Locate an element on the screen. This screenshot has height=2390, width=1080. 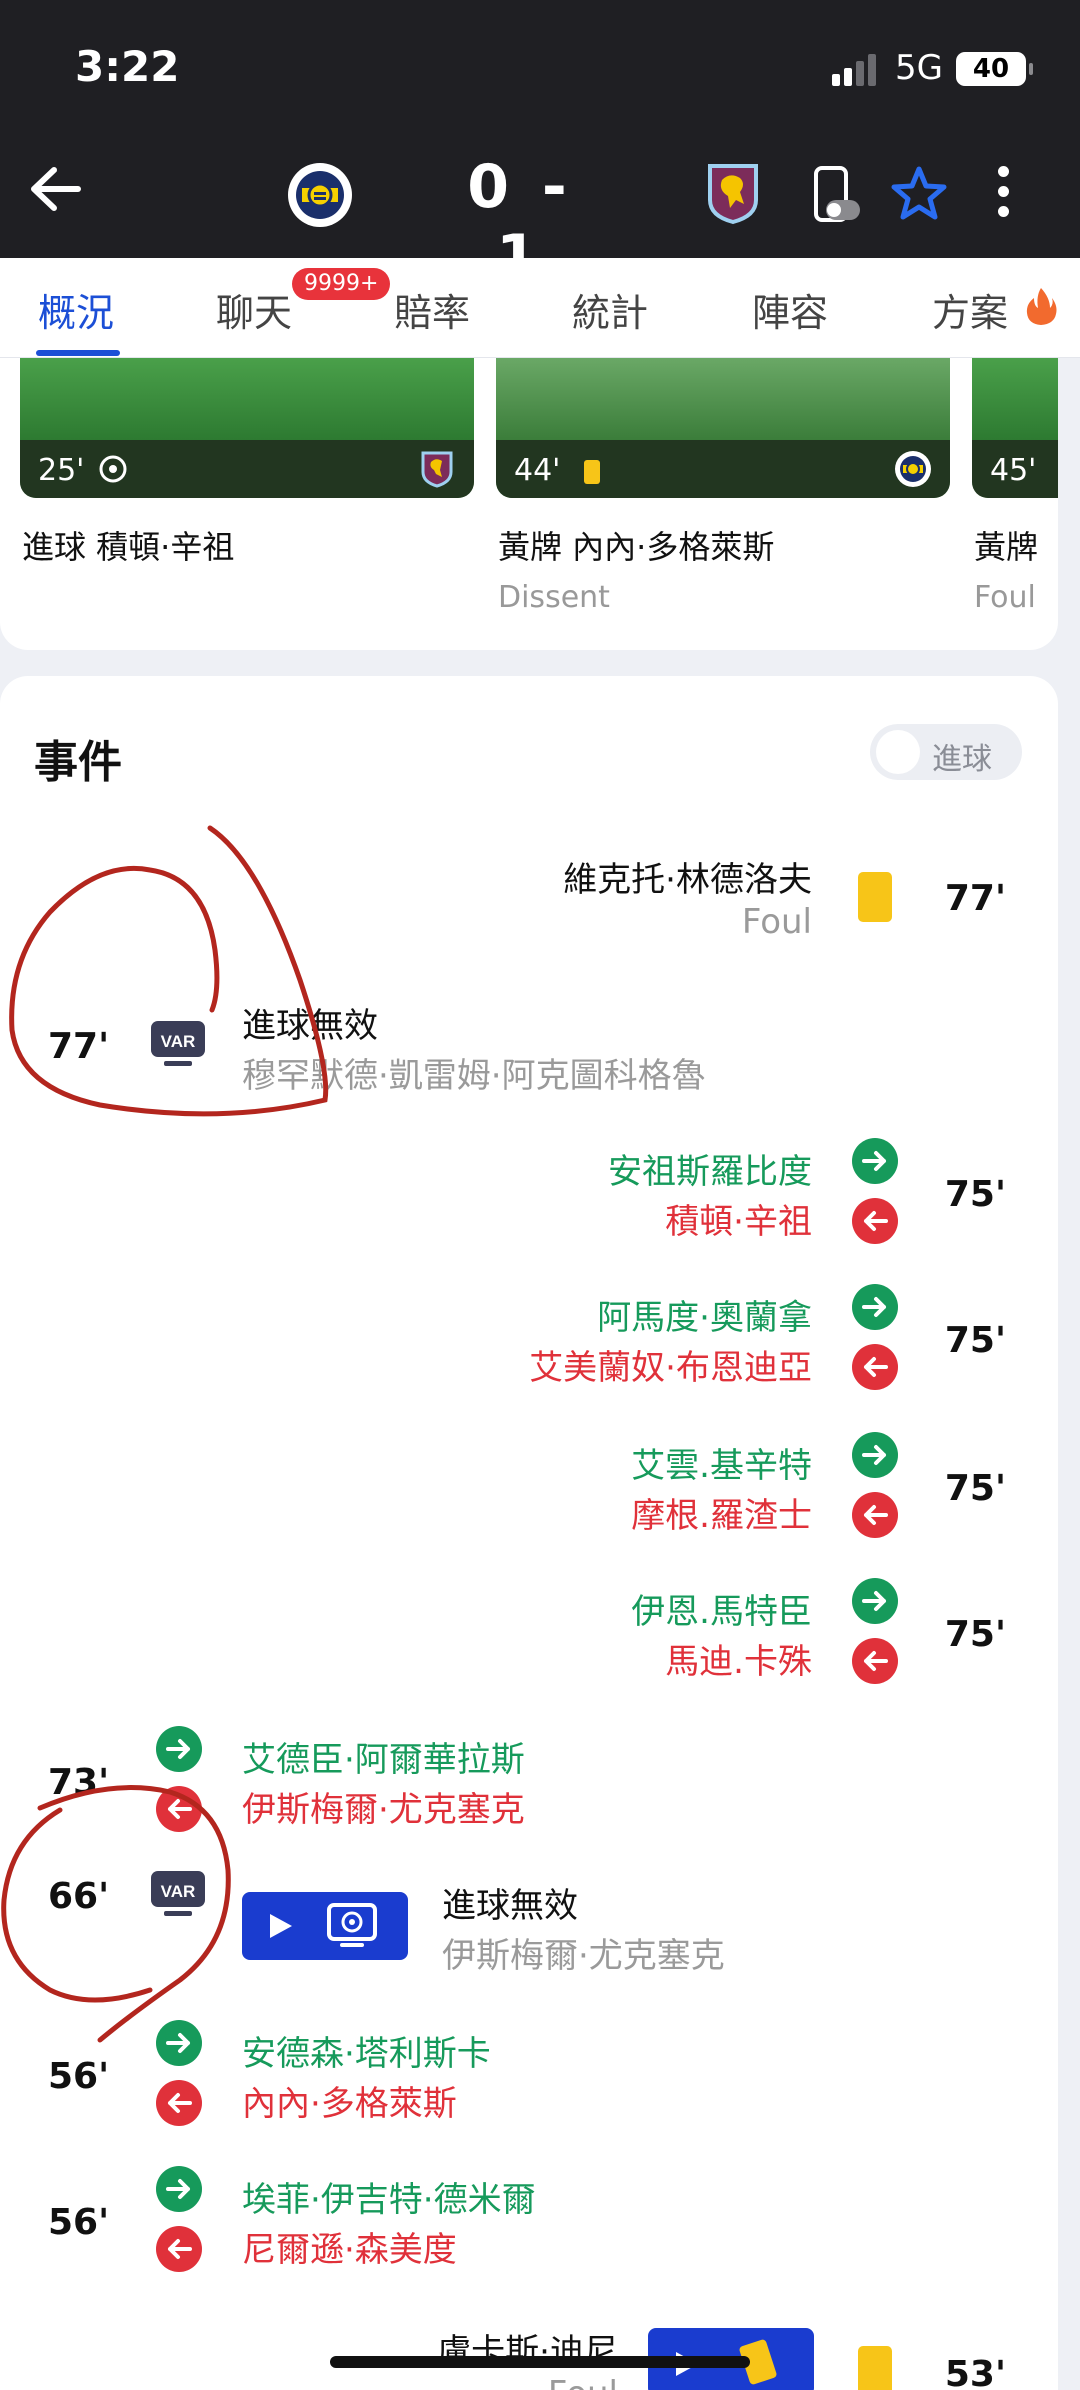
sub-in-player: 安祖斯羅比度 is located at coordinates (710, 1172).